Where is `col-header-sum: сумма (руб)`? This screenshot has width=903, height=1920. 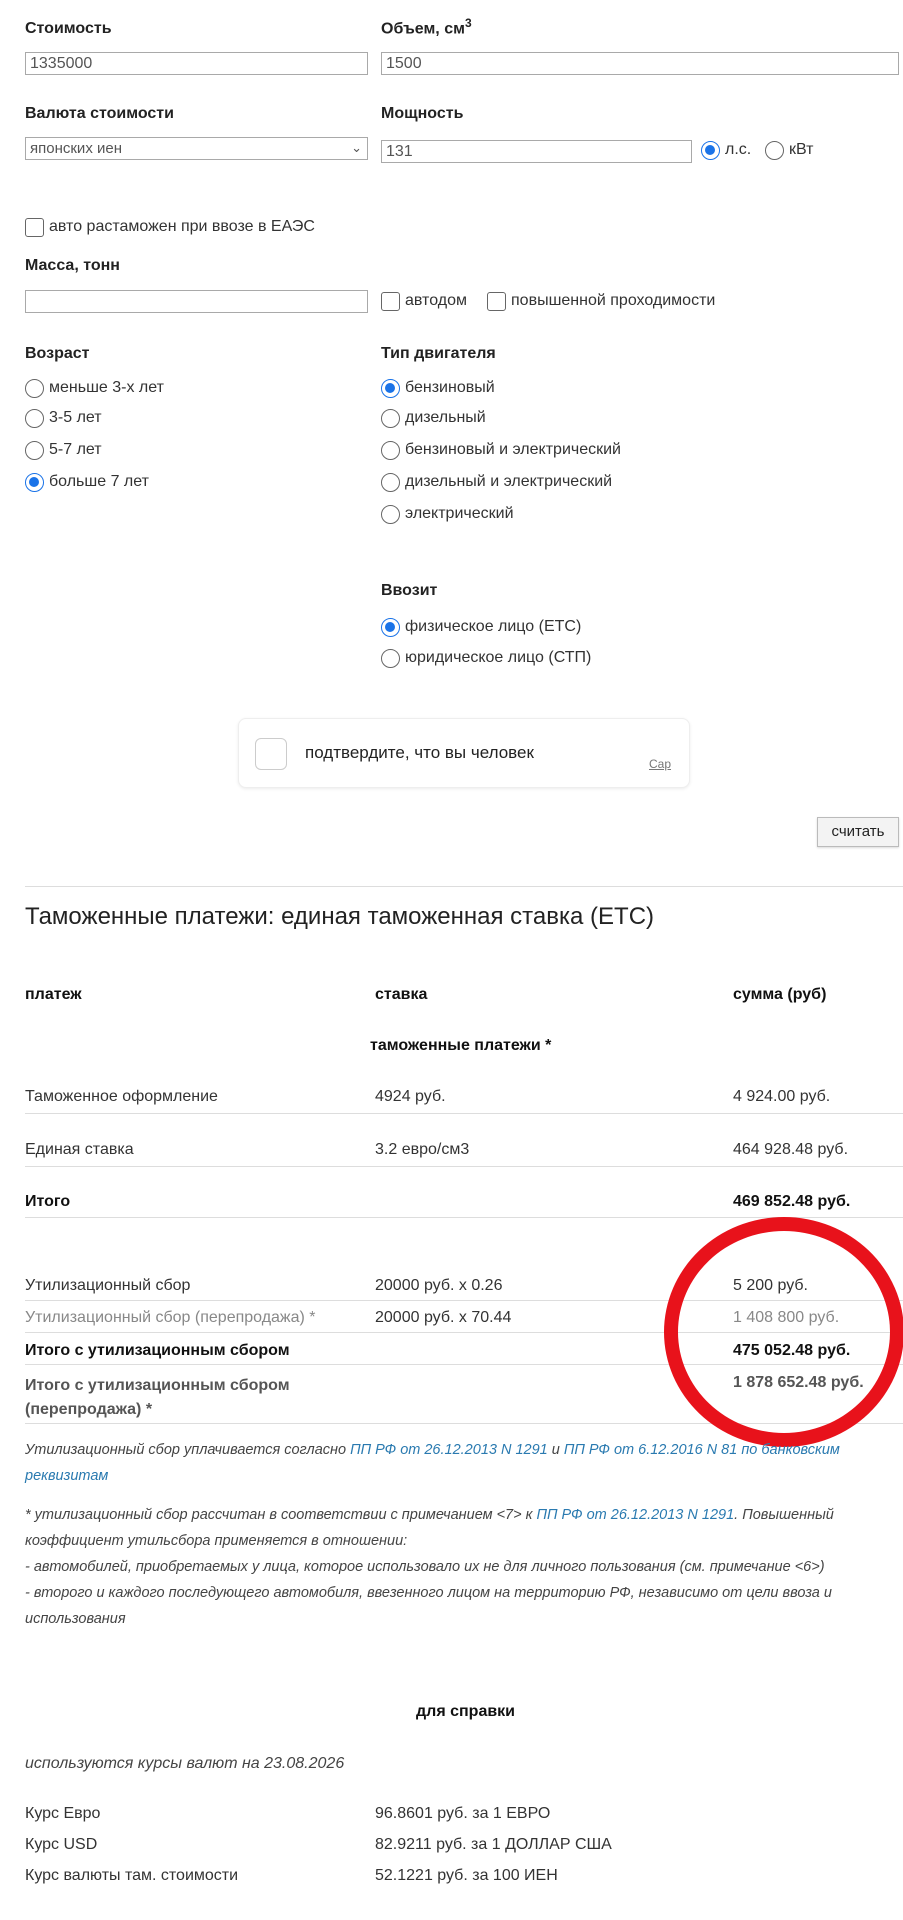
col-header-sum: сумма (руб) is located at coordinates (780, 994).